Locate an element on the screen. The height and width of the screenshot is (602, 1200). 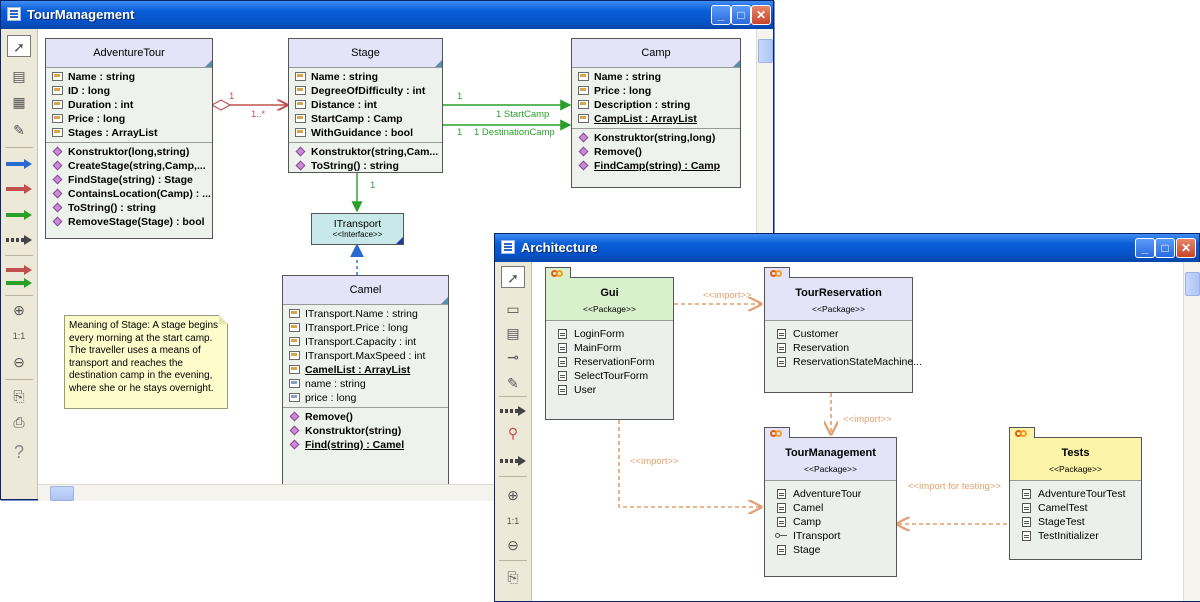
attribute-row: Description : string is located at coordinates (656, 105).